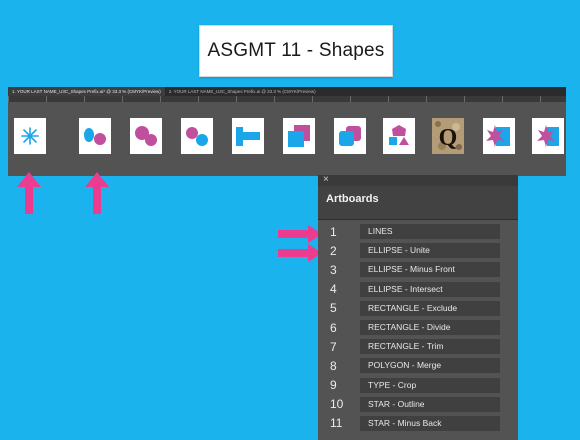 This screenshot has width=580, height=440. I want to click on close-icon: ×, so click(326, 179).